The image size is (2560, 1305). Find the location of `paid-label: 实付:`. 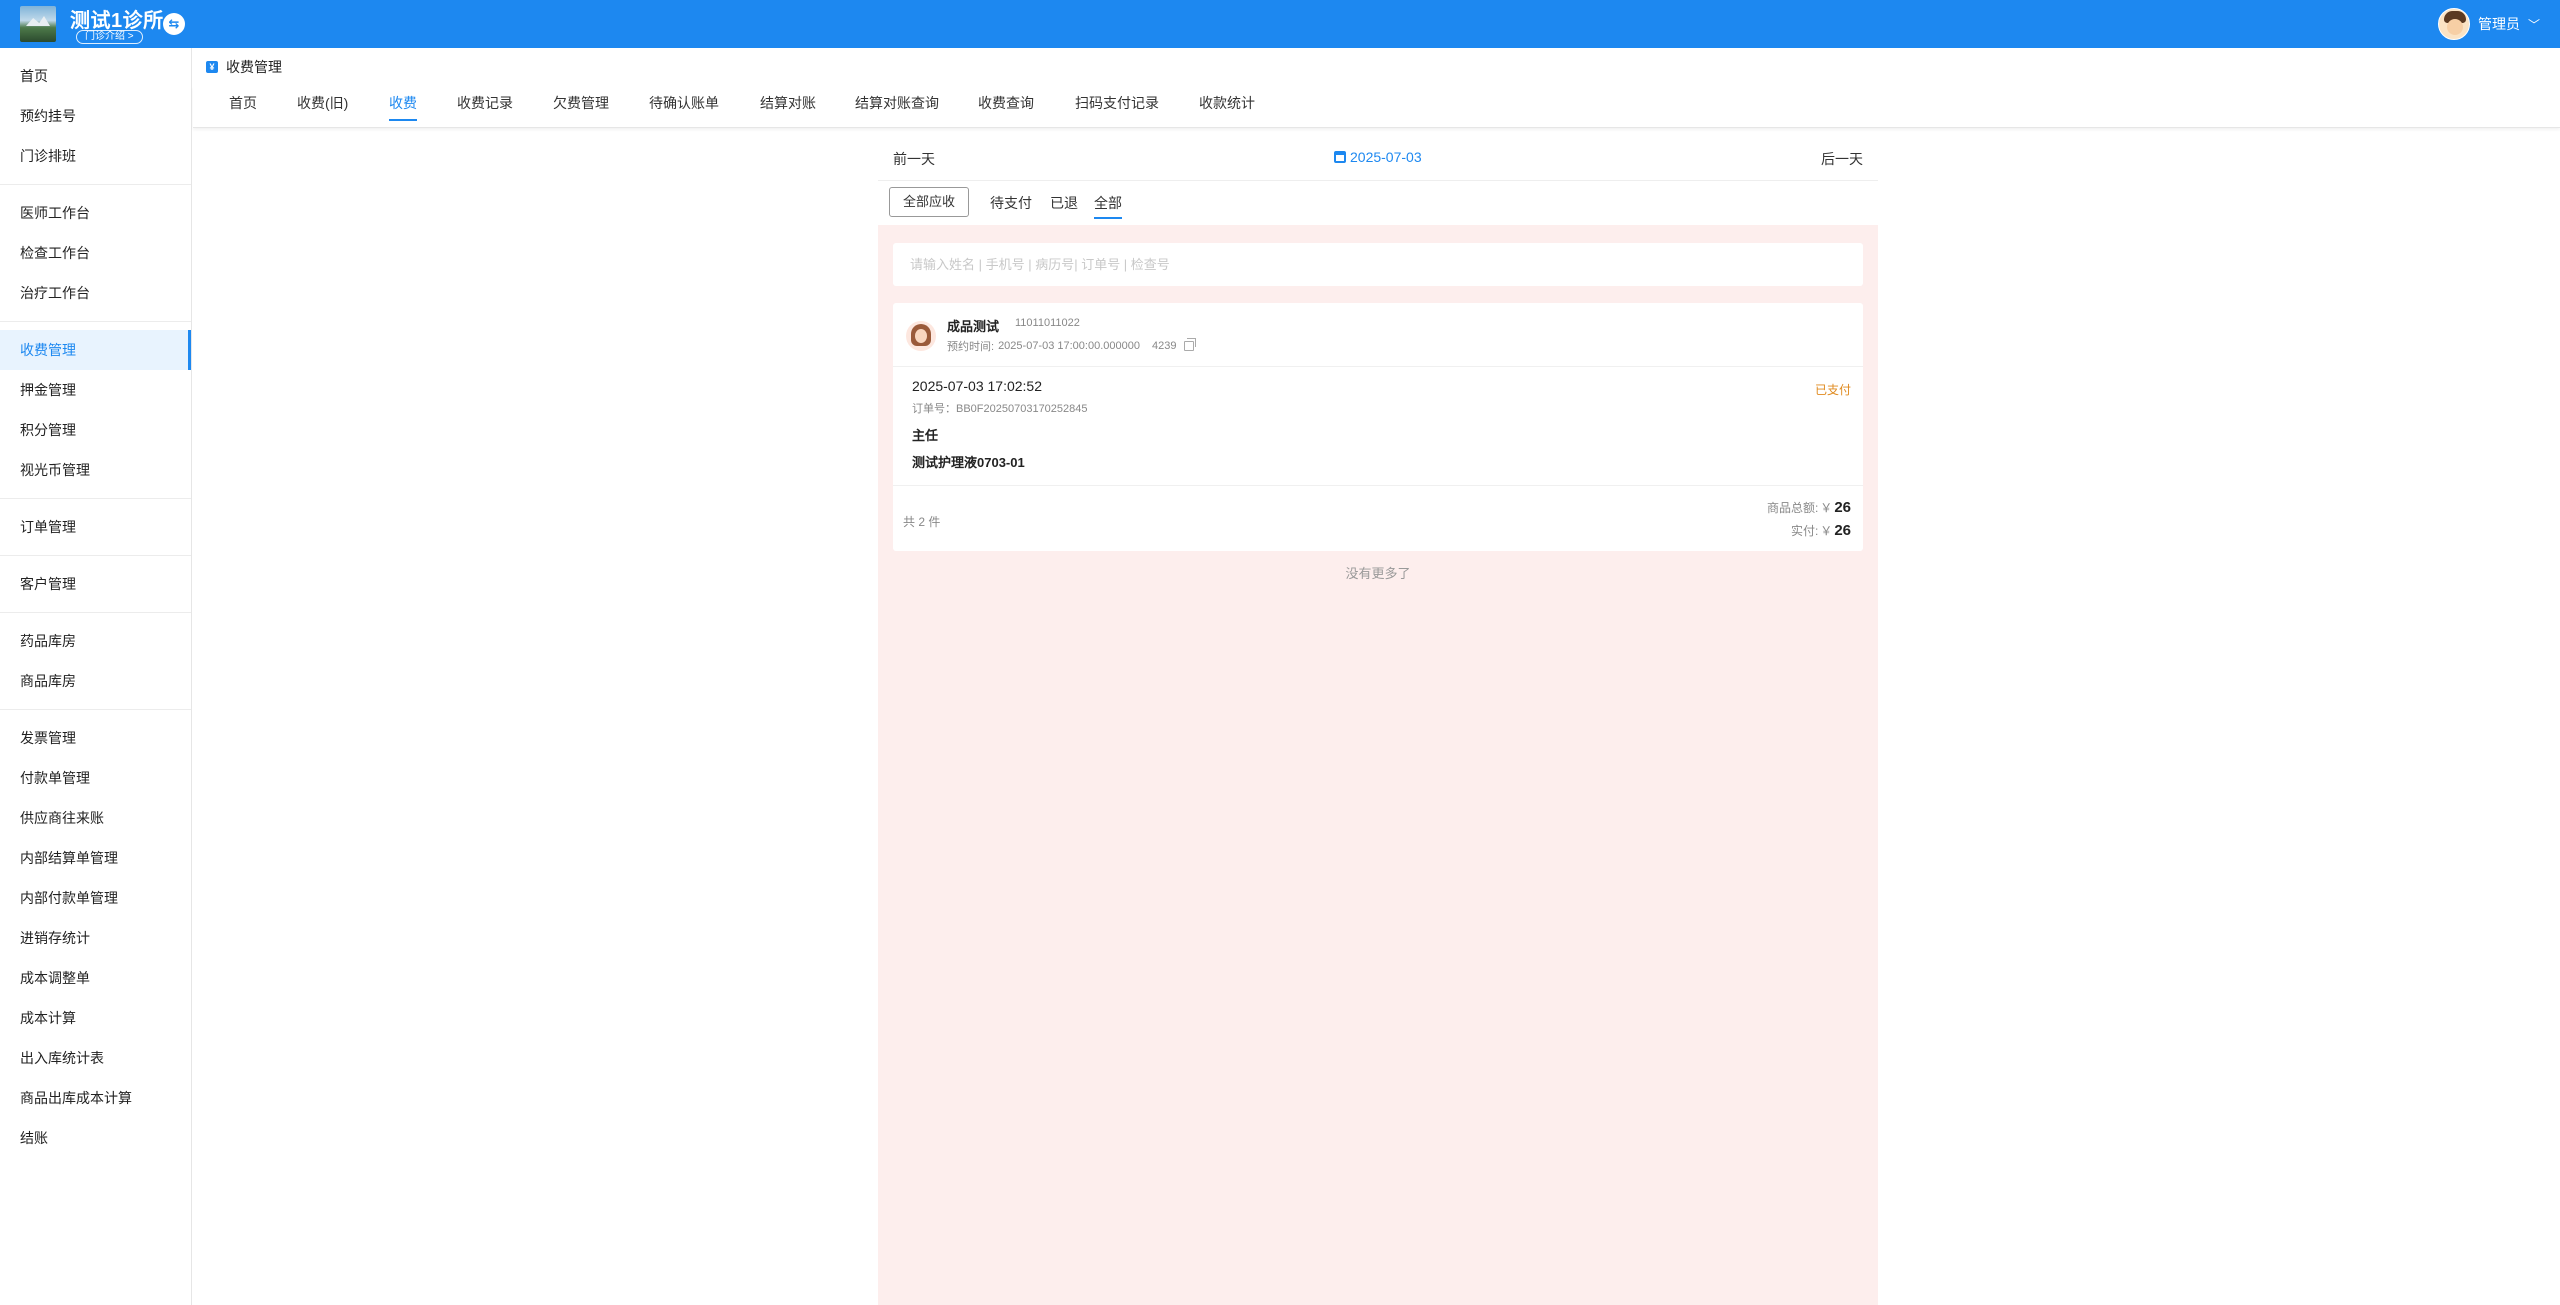

paid-label: 实付: is located at coordinates (1804, 531).